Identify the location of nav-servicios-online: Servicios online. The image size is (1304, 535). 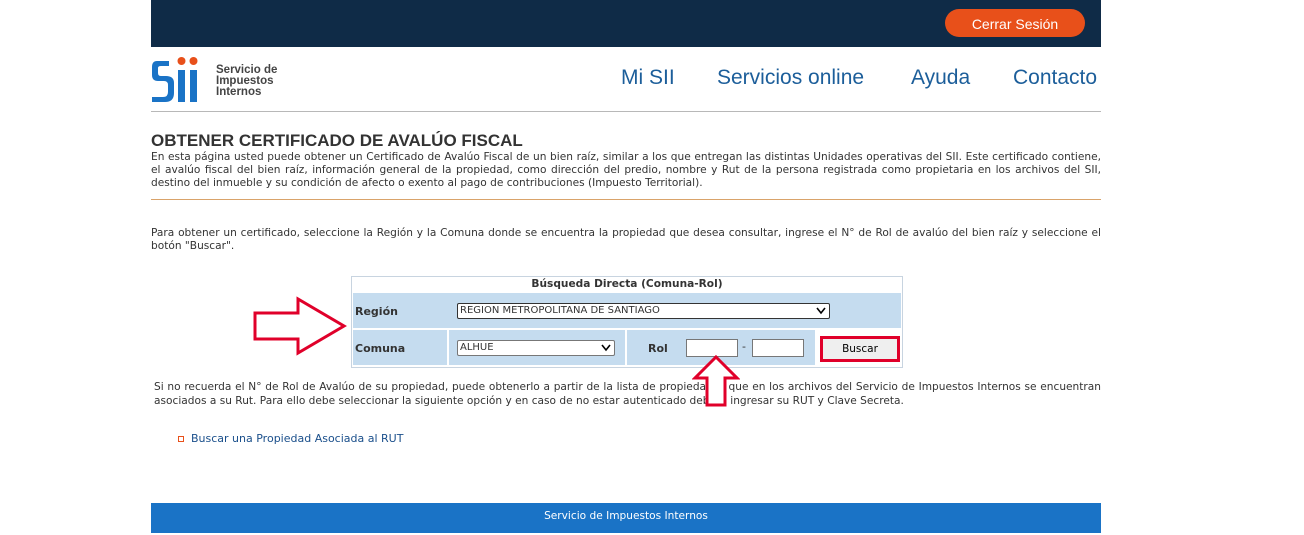
(790, 78).